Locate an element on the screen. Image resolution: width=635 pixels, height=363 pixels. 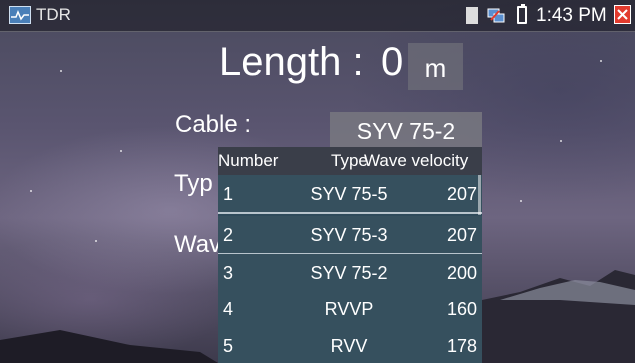
close-icon is located at coordinates (622, 14).